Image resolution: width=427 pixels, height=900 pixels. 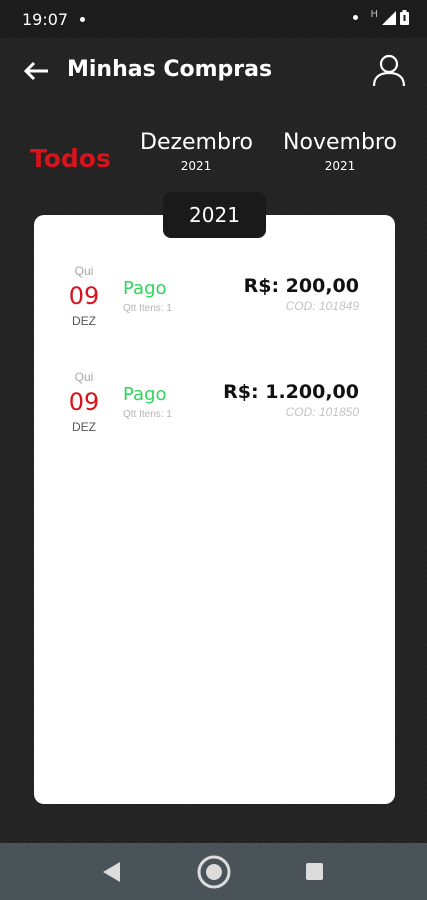 I want to click on network-type-label: H, so click(x=374, y=14).